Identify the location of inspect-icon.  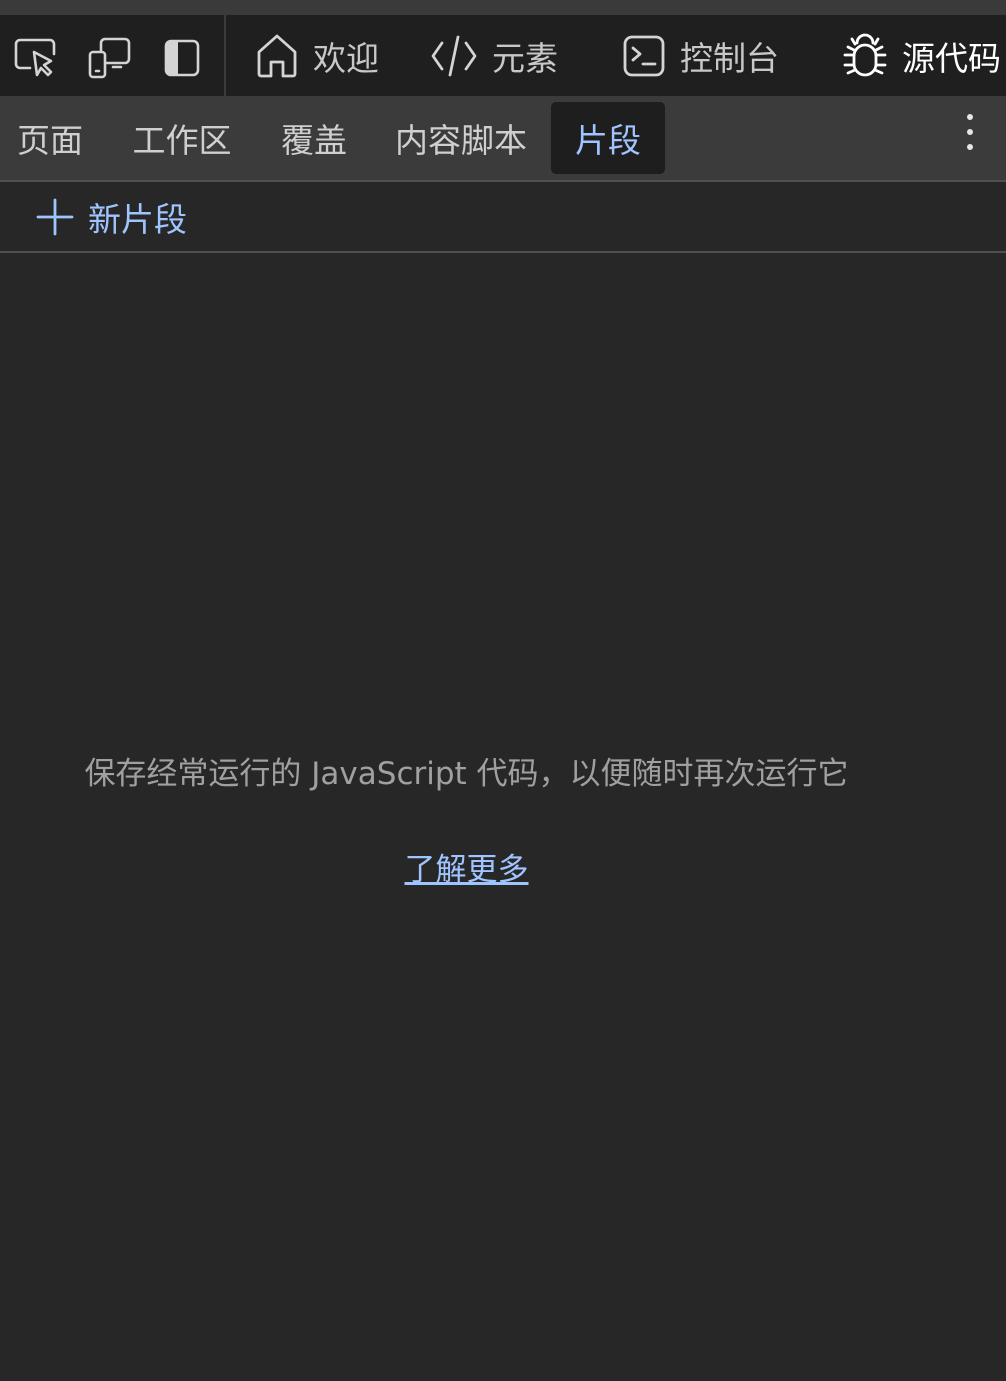
(36, 58).